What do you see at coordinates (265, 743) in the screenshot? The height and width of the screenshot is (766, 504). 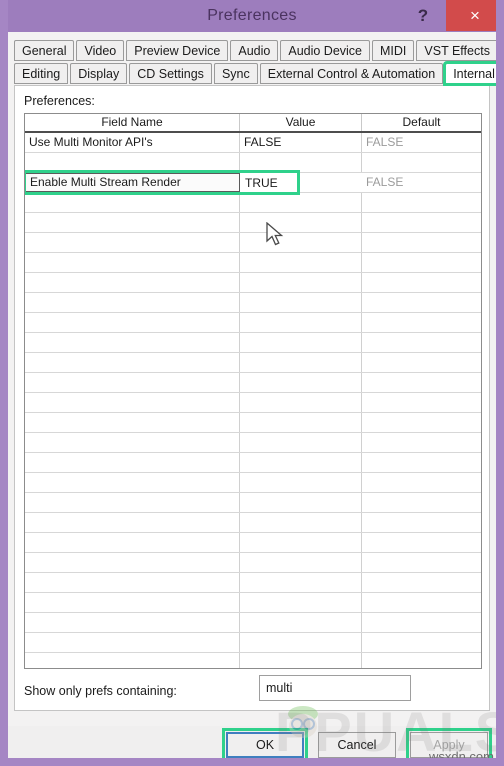 I see `ok-button: OK` at bounding box center [265, 743].